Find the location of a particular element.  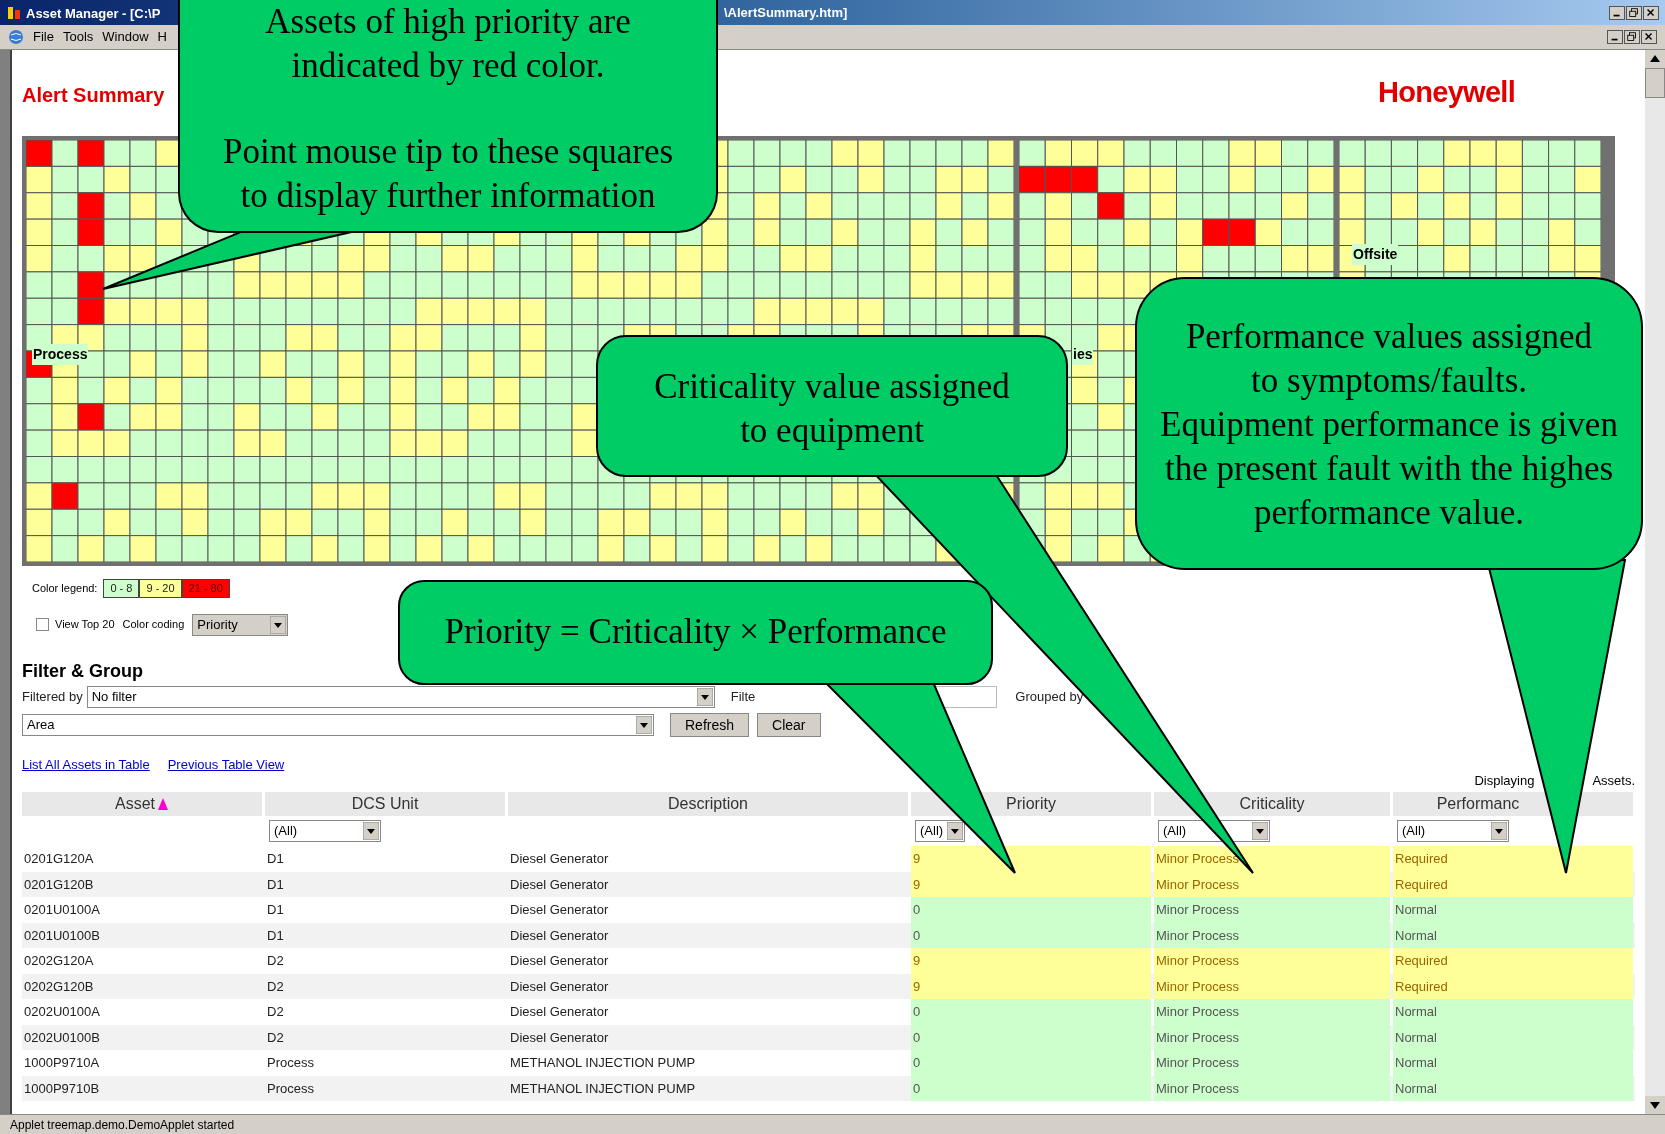

filtered-by-label: Filtered by is located at coordinates (52, 697).